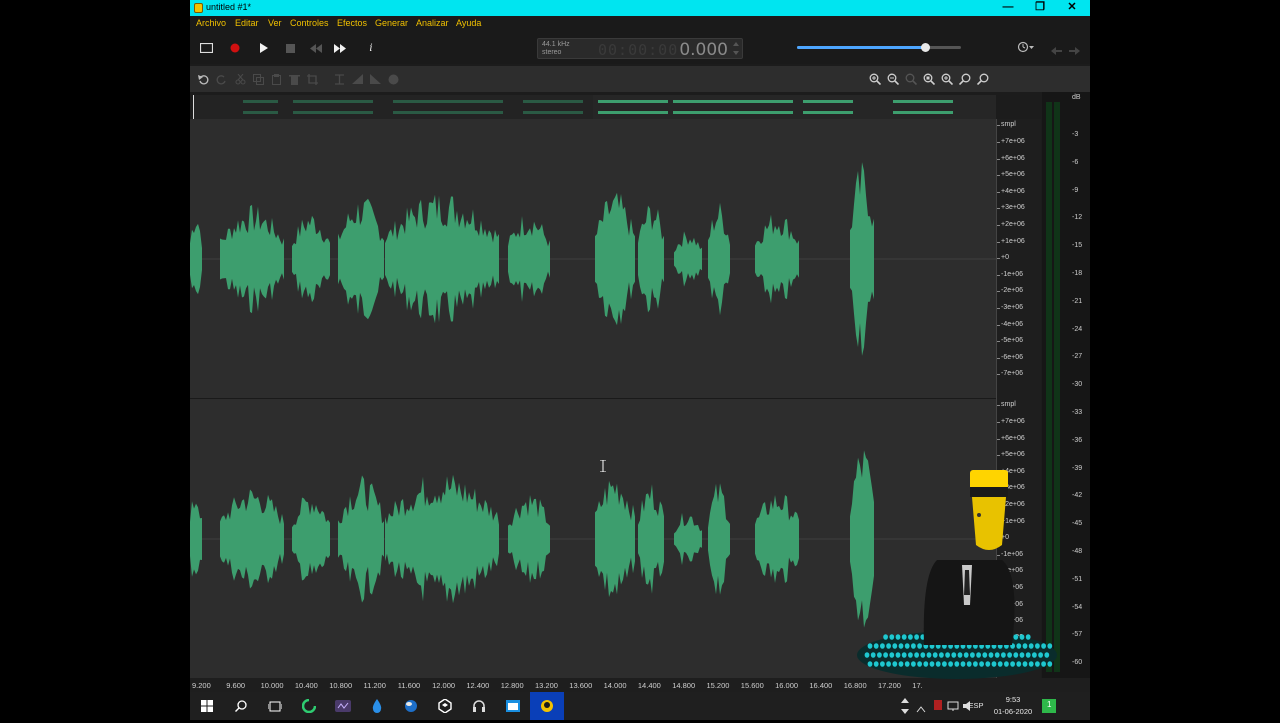 This screenshot has height=723, width=1280. What do you see at coordinates (375, 79) in the screenshot?
I see `fade-out-icon` at bounding box center [375, 79].